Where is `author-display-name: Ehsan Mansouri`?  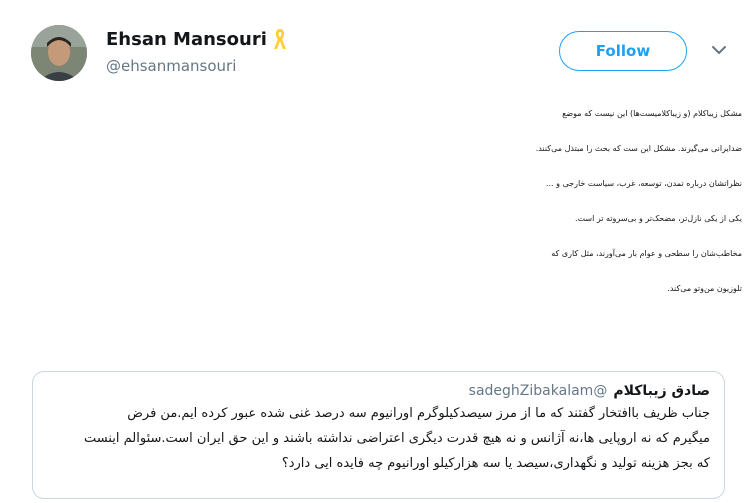
author-display-name: Ehsan Mansouri is located at coordinates (186, 39).